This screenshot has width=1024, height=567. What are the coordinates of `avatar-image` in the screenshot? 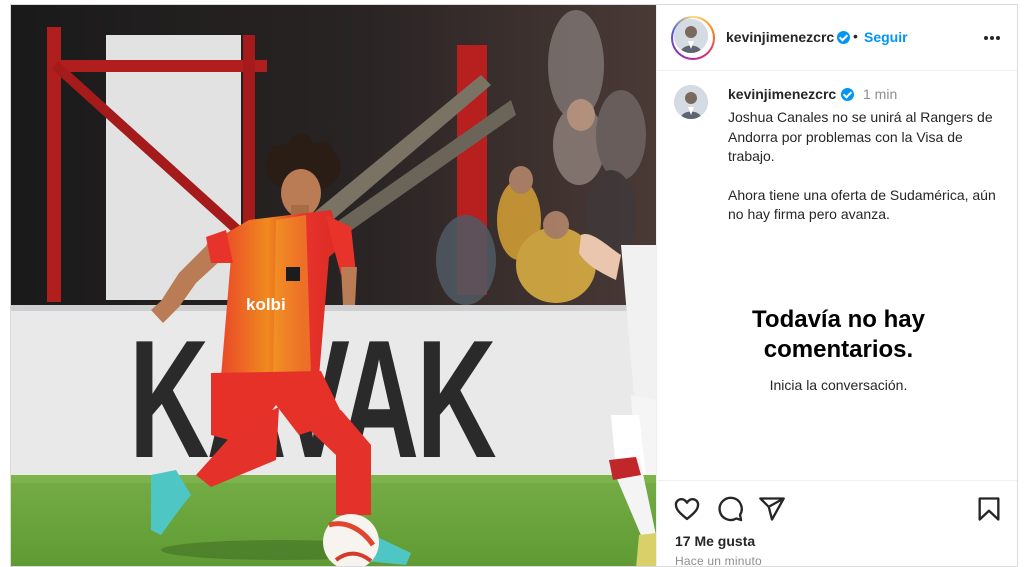 It's located at (691, 36).